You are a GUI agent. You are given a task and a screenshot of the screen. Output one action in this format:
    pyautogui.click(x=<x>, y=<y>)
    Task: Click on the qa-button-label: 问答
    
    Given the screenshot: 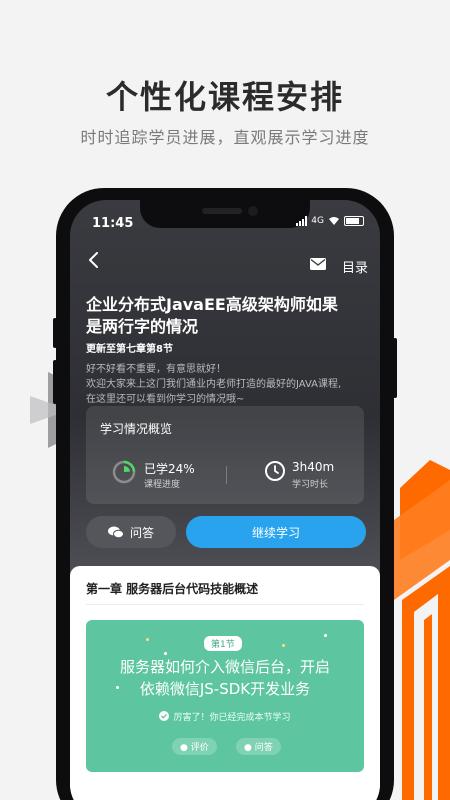 What is the action you would take?
    pyautogui.click(x=141, y=532)
    